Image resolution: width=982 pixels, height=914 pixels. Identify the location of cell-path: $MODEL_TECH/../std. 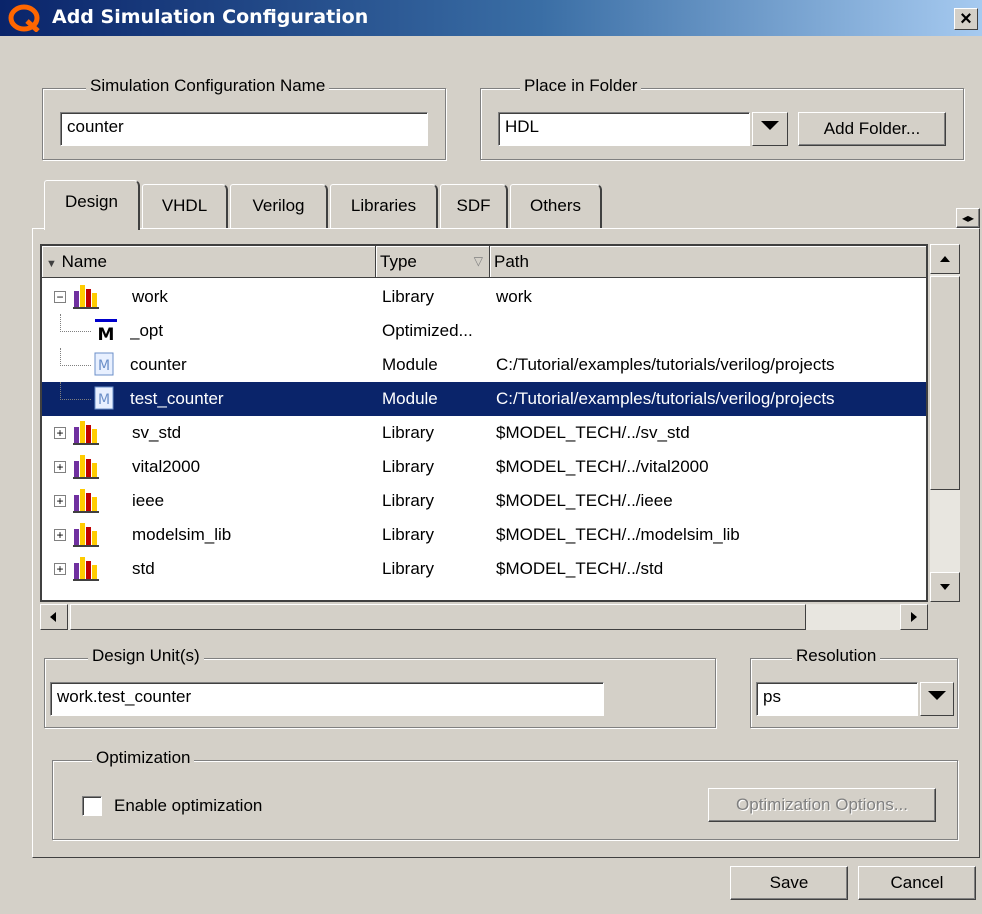
(580, 568).